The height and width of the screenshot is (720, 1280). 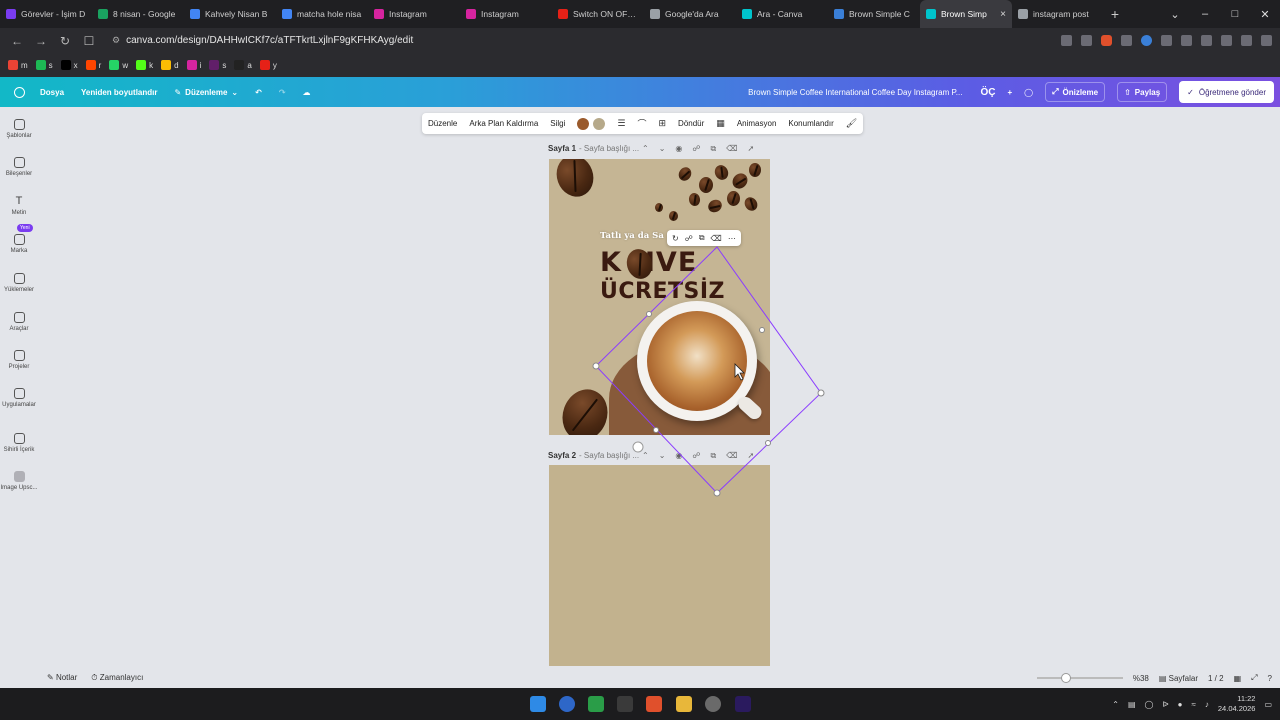 What do you see at coordinates (52, 92) in the screenshot?
I see `file-menu: Dosya` at bounding box center [52, 92].